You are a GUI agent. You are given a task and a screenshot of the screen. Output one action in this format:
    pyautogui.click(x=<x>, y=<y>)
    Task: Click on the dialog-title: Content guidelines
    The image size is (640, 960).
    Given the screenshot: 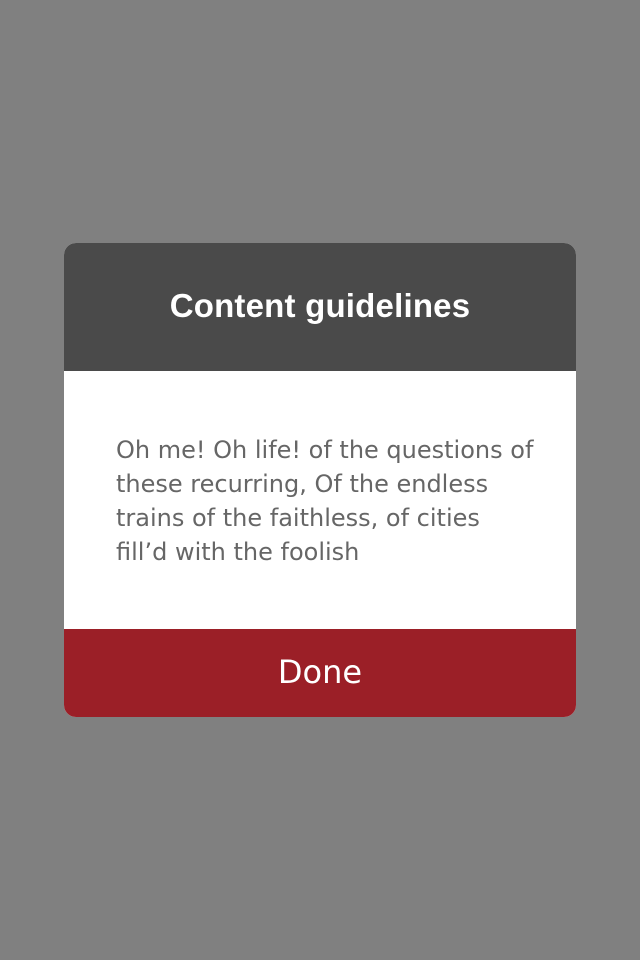 What is the action you would take?
    pyautogui.click(x=320, y=305)
    